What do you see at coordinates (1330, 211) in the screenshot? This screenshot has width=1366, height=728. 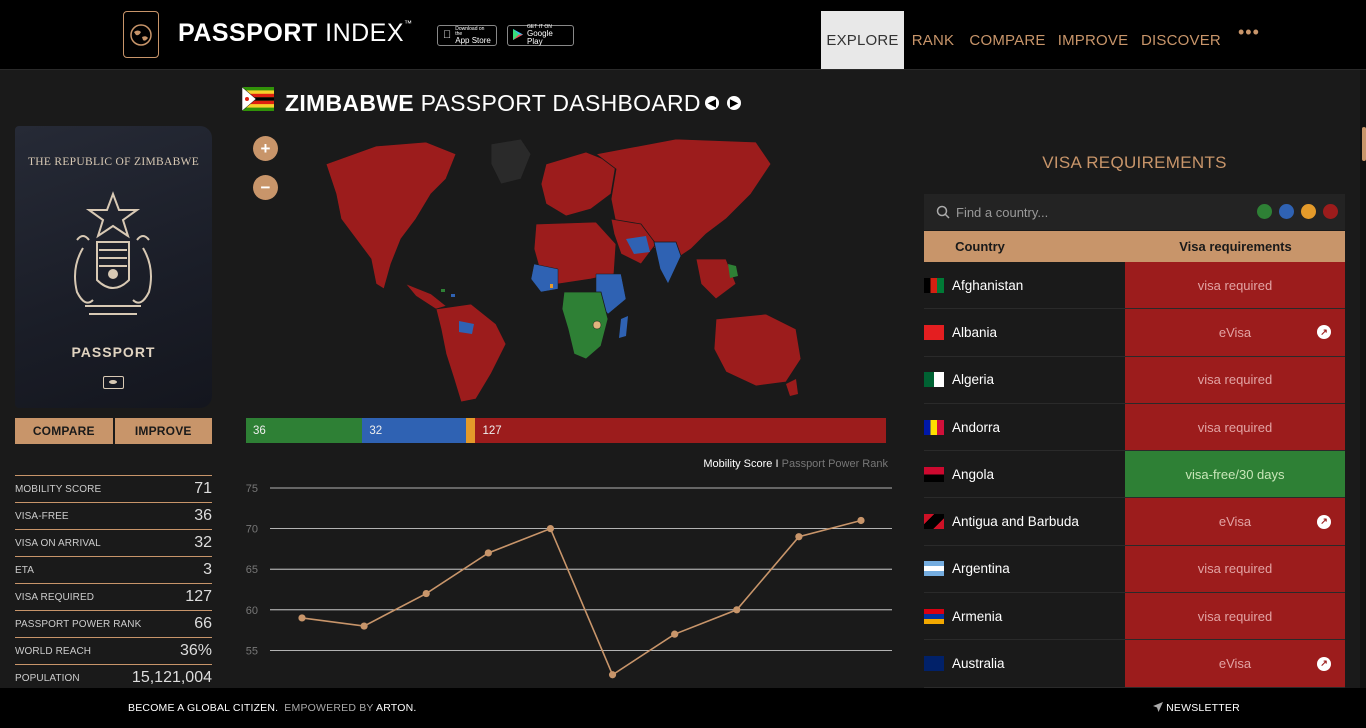 I see `filter-visa-required-dot` at bounding box center [1330, 211].